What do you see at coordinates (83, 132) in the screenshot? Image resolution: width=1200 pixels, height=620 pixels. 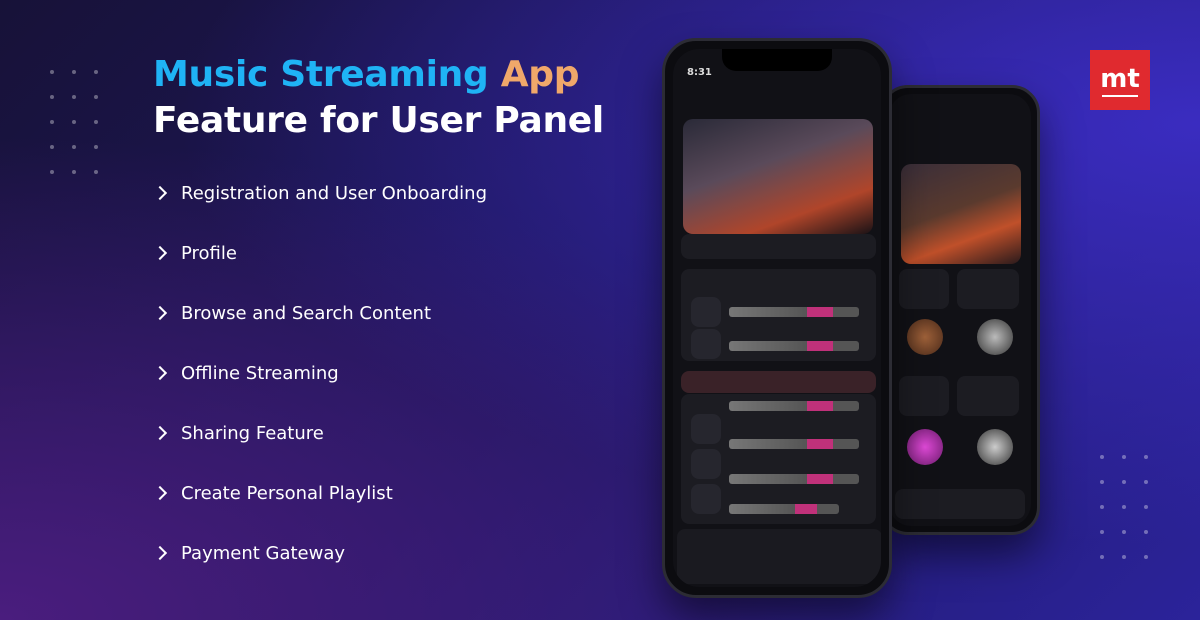 I see `dot-grid-left` at bounding box center [83, 132].